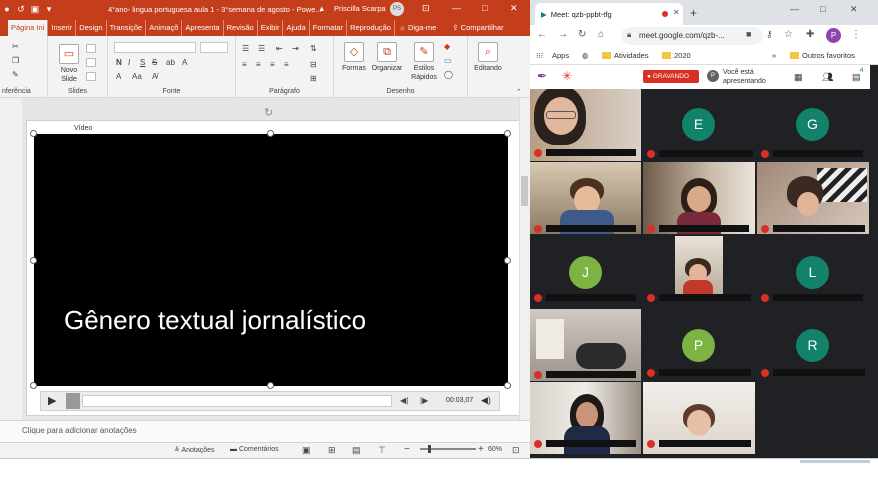 The image size is (878, 480). I want to click on reload-icon: ↻, so click(582, 34).